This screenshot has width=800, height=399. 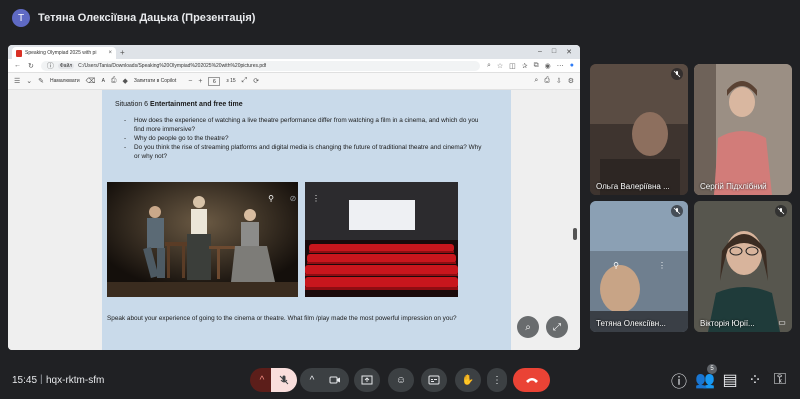 What do you see at coordinates (155, 81) in the screenshot?
I see `ask-copilot-button: Запитати в Copilot` at bounding box center [155, 81].